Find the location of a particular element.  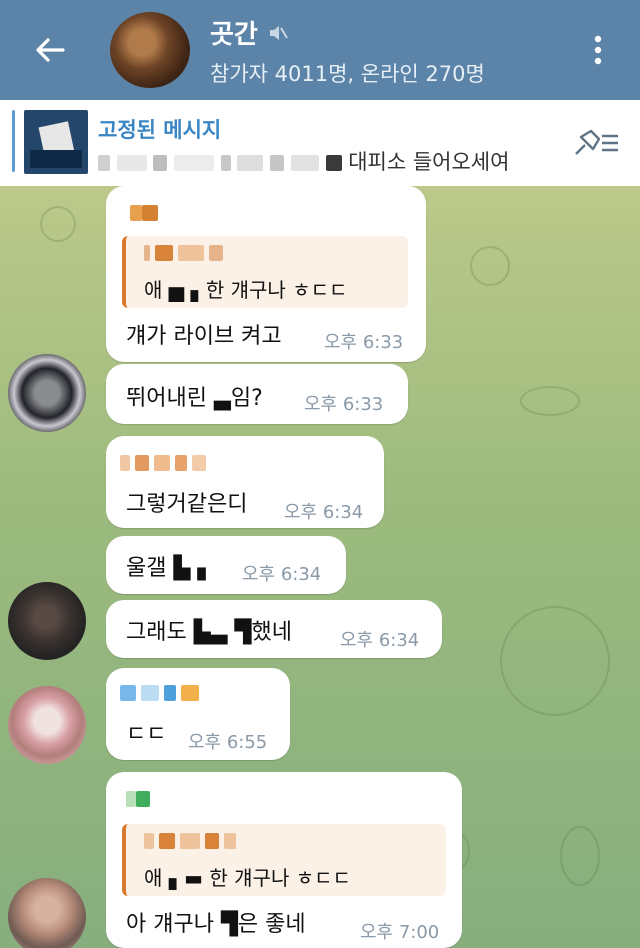

reply-quote: 애 ▅ ▖한 걔구나 ㅎㄷㄷ is located at coordinates (265, 272).